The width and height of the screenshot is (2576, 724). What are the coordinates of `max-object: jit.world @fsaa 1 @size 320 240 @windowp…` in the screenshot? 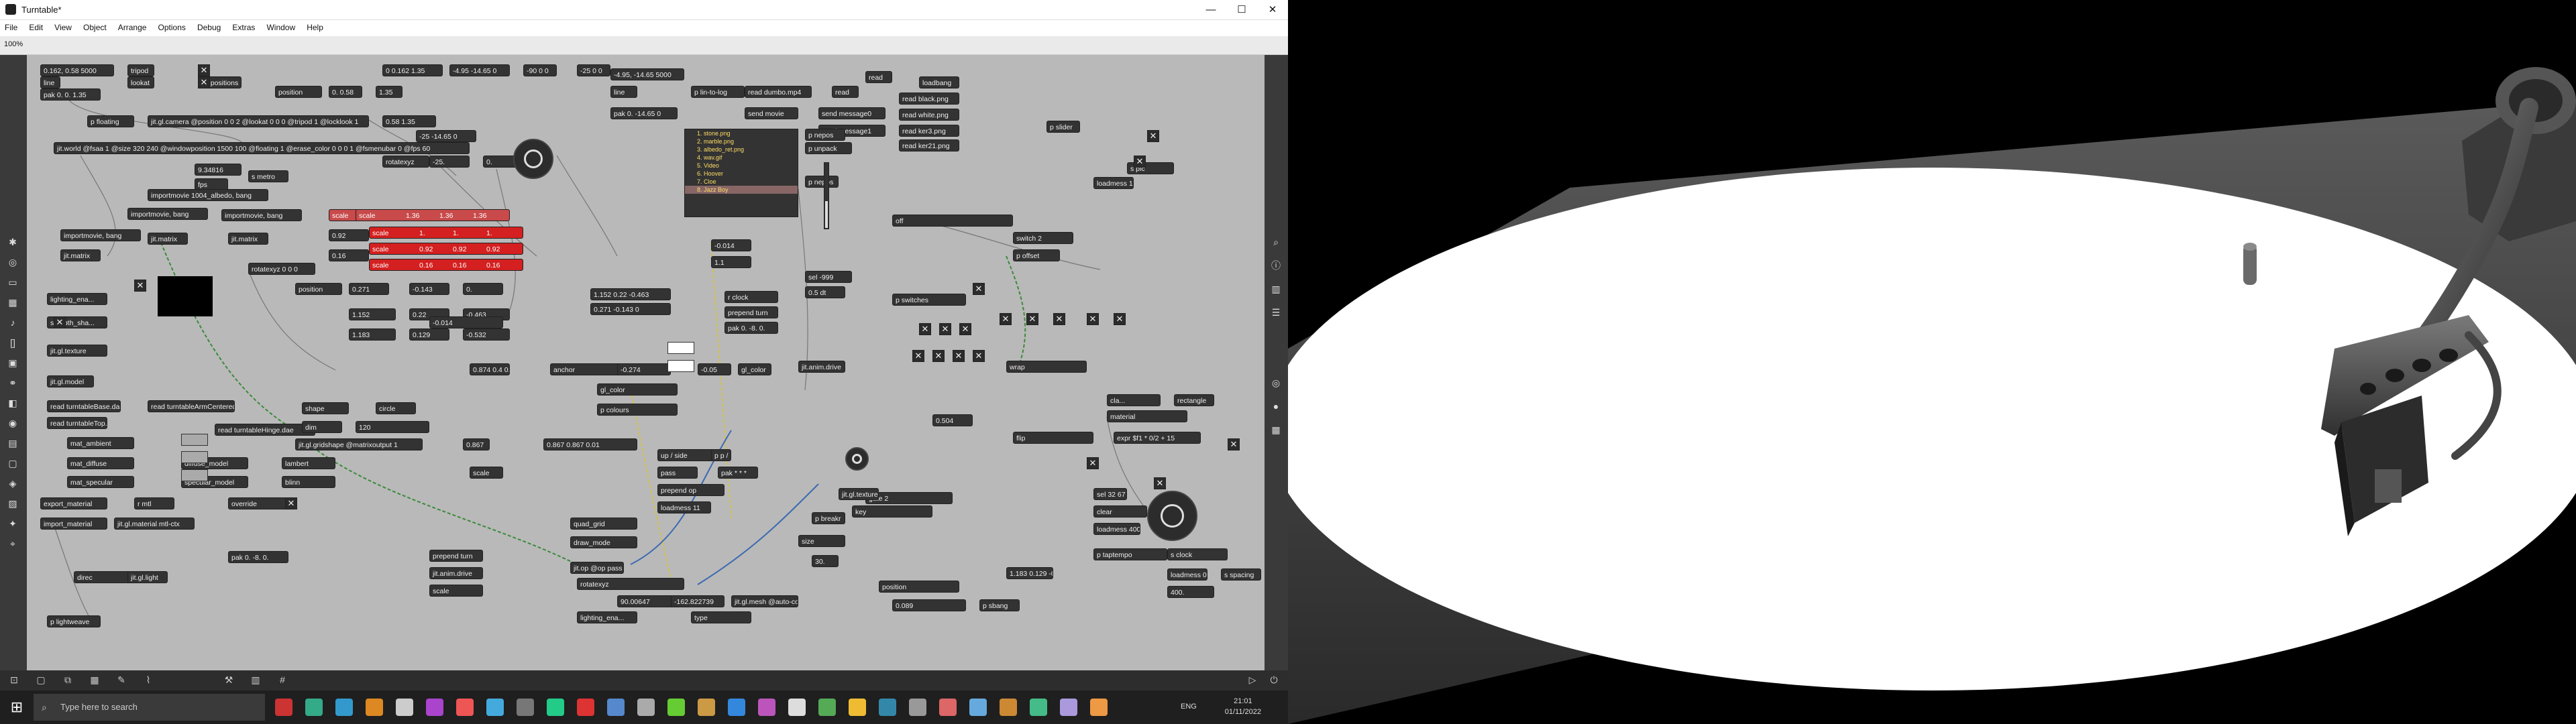 It's located at (262, 148).